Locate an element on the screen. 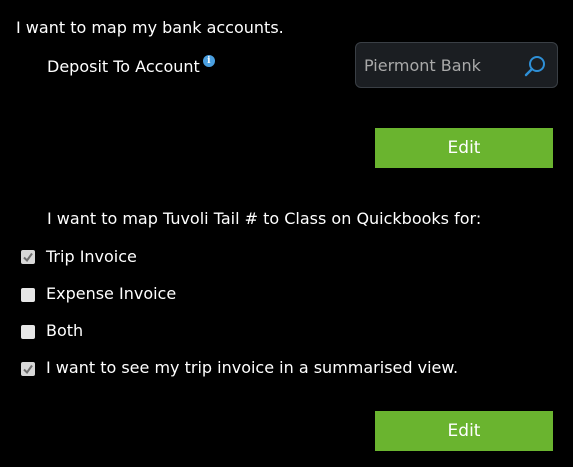  deposit-to-account-label: Deposit To Account is located at coordinates (123, 66).